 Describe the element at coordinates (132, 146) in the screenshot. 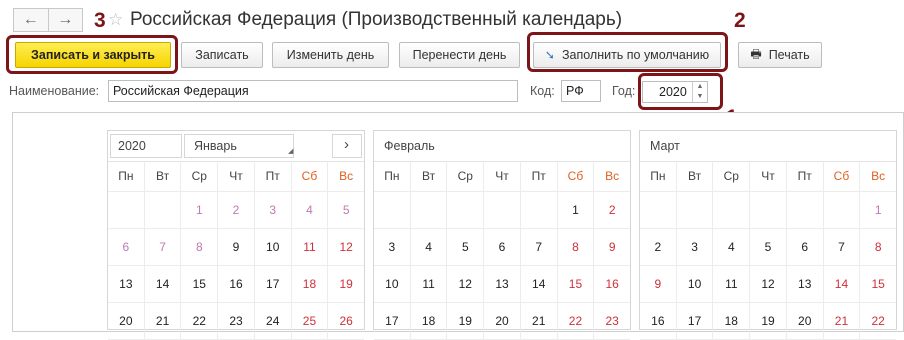

I see `month-header-year: 2020` at that location.